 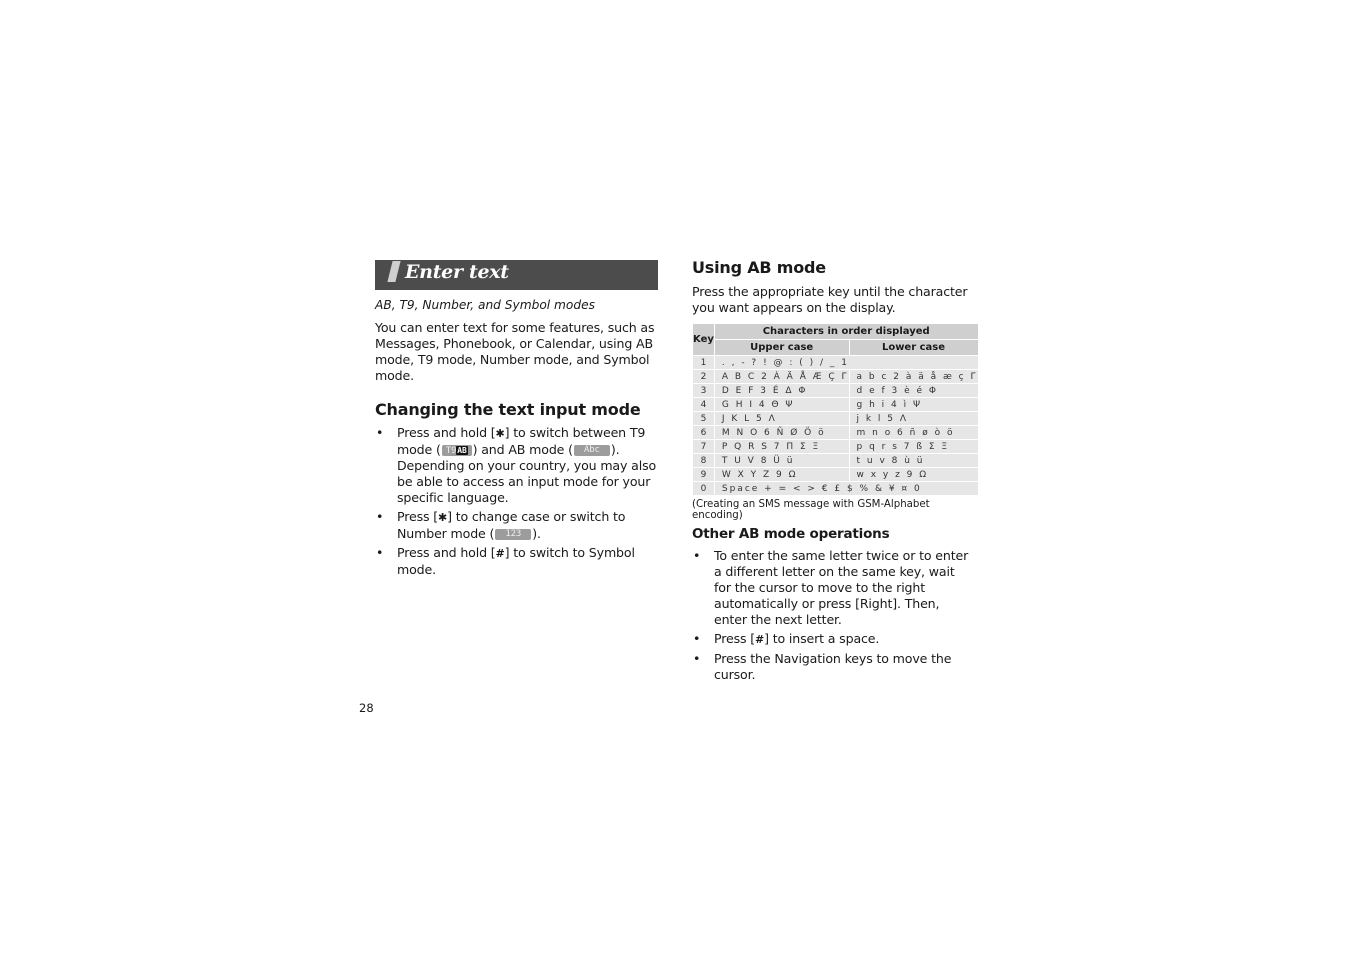 What do you see at coordinates (457, 272) in the screenshot?
I see `banner-title: Enter text` at bounding box center [457, 272].